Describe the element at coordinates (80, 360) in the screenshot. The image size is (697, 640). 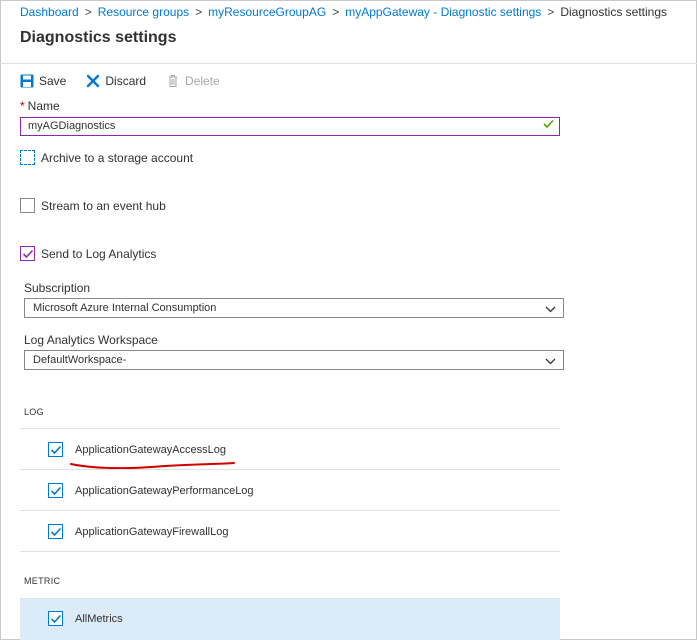
I see `workspace-value: DefaultWorkspace-` at that location.